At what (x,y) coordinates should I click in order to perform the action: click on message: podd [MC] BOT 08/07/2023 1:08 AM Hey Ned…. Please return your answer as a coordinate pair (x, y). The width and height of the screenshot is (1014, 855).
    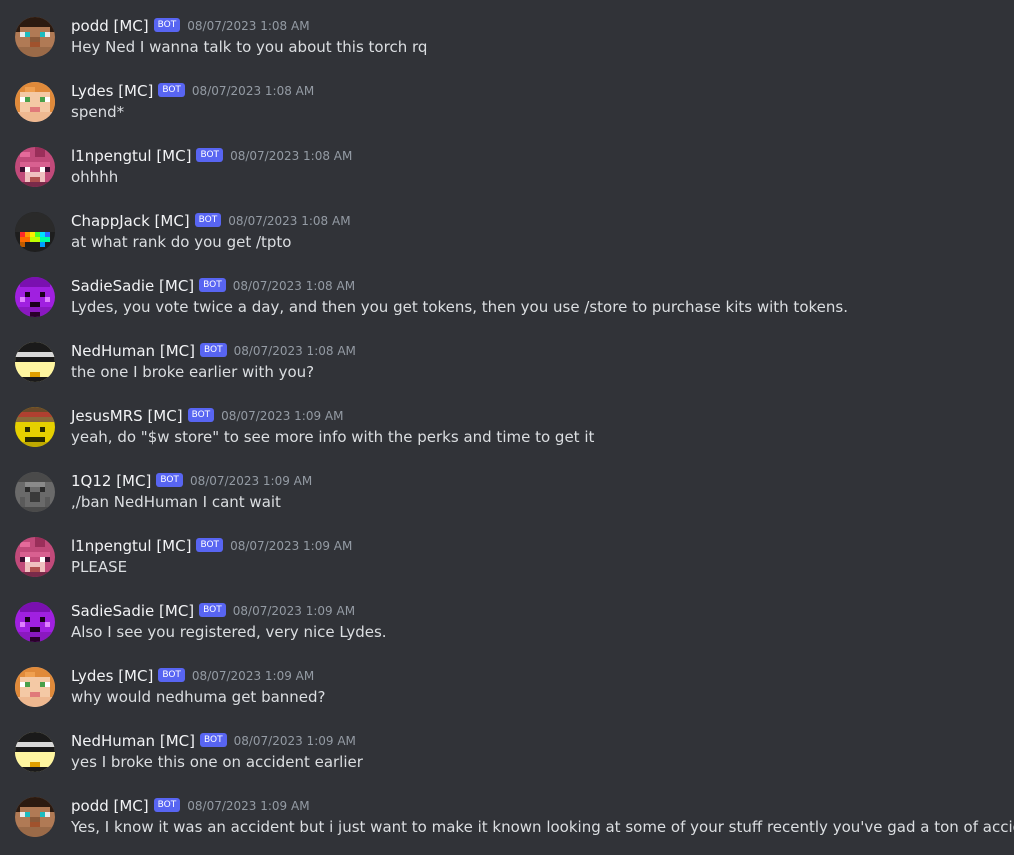
    Looking at the image, I should click on (507, 48).